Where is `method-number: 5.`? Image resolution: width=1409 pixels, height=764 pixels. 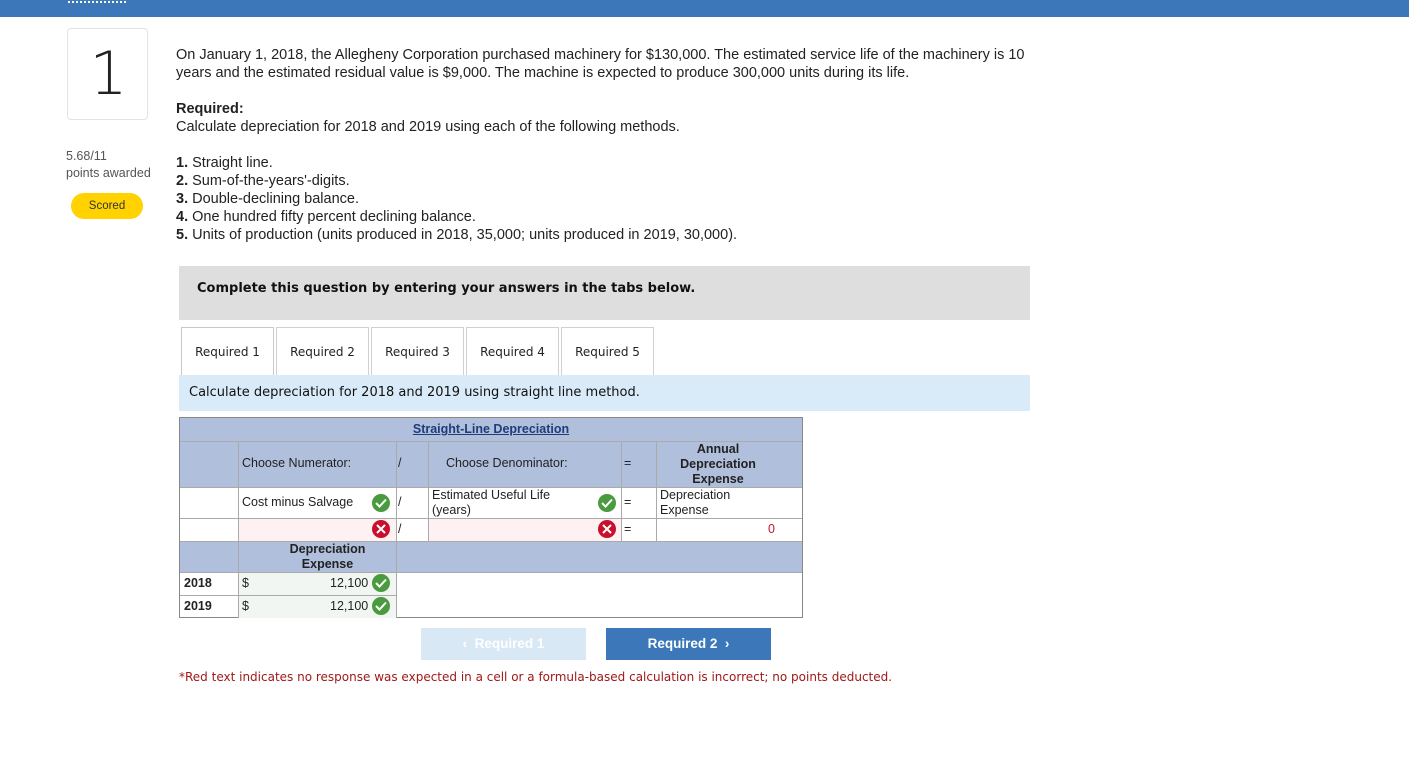
method-number: 5. is located at coordinates (182, 235).